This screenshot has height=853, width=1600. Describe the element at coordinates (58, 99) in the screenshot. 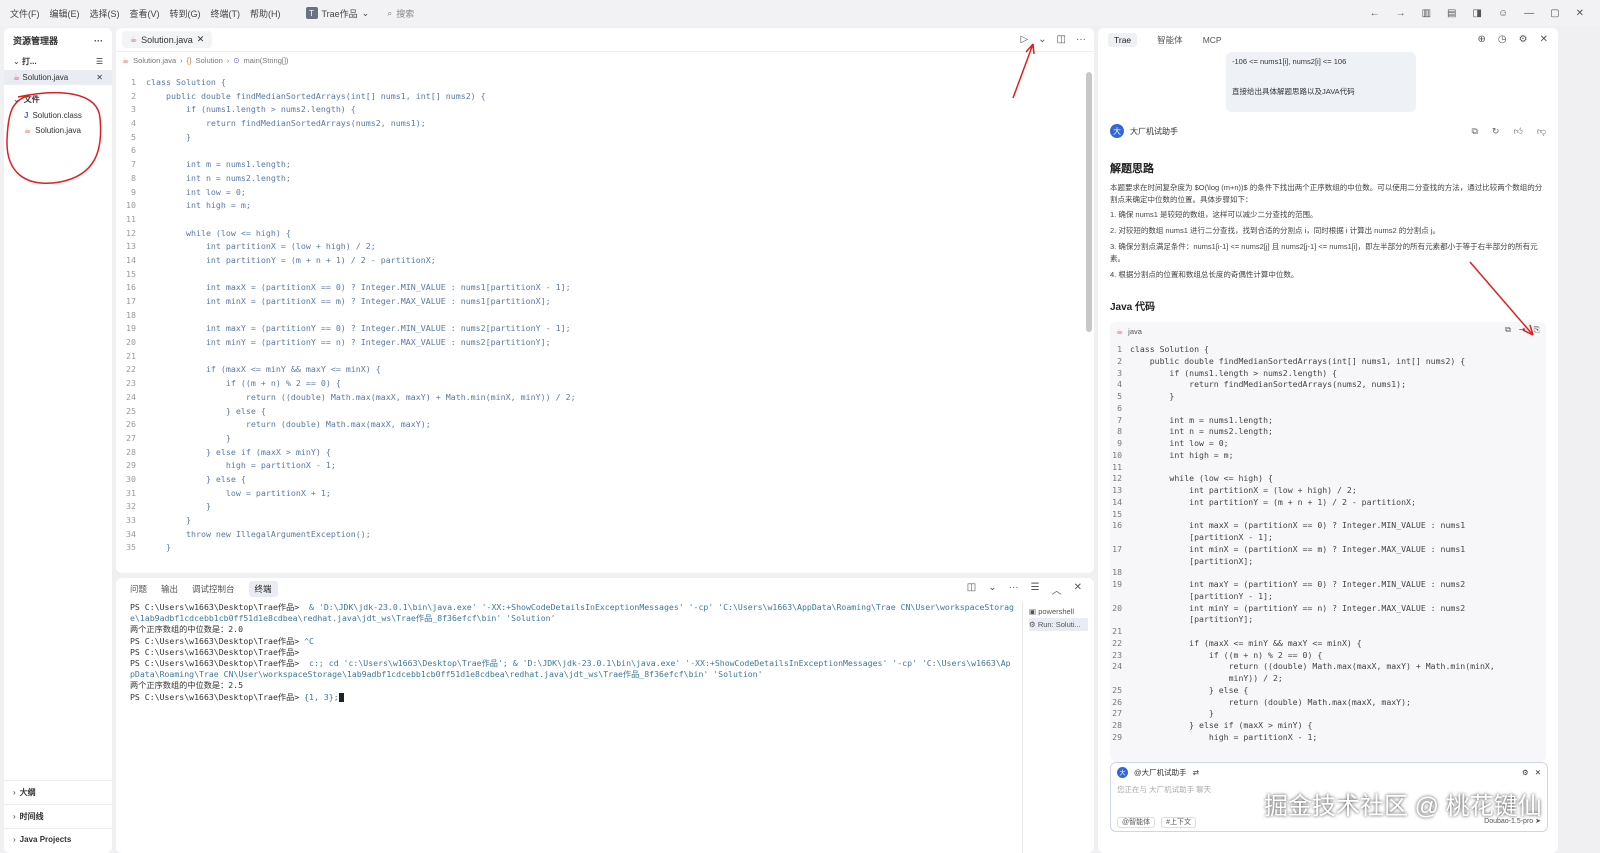

I see `folder-section: ⌄ 文件` at that location.